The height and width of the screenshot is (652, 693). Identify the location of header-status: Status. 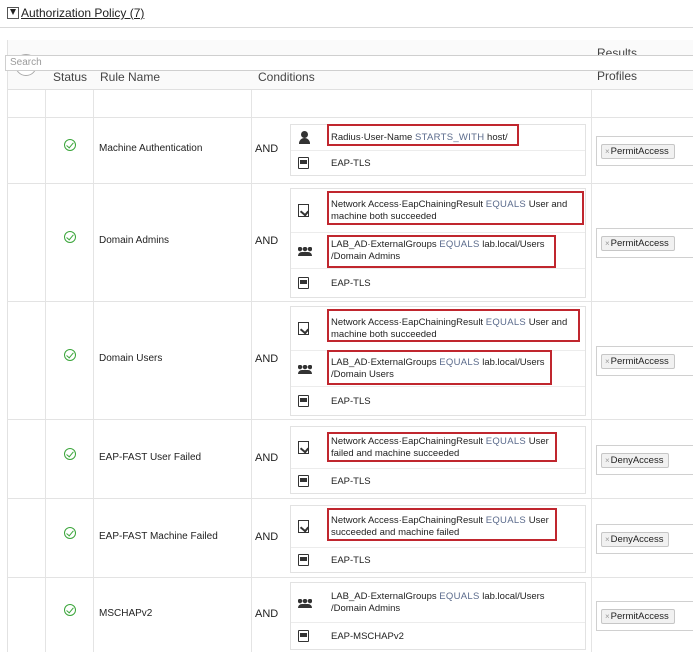
(70, 77).